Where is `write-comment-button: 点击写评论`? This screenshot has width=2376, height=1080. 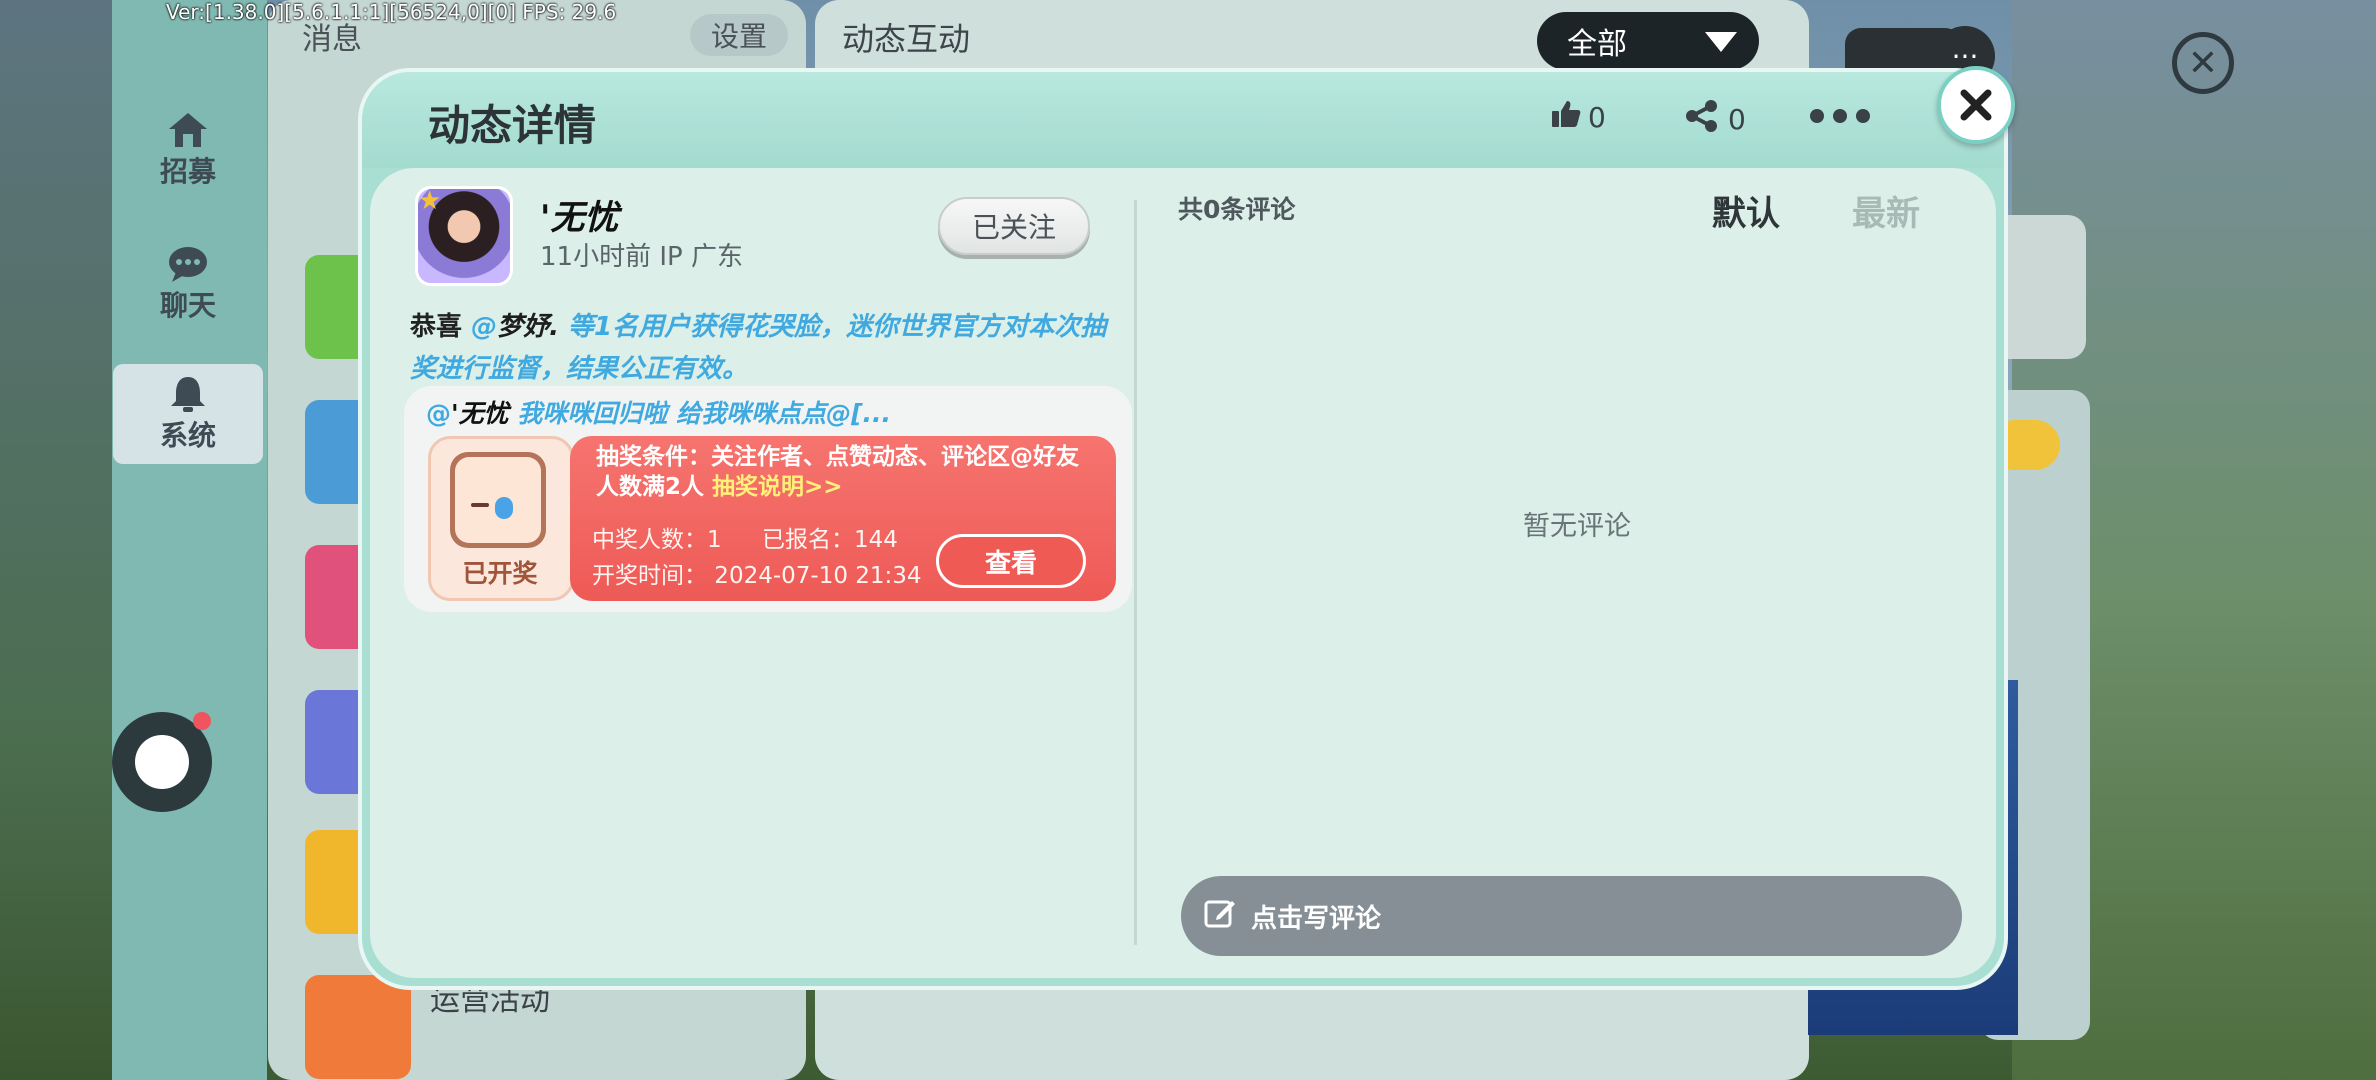 write-comment-button: 点击写评论 is located at coordinates (1571, 916).